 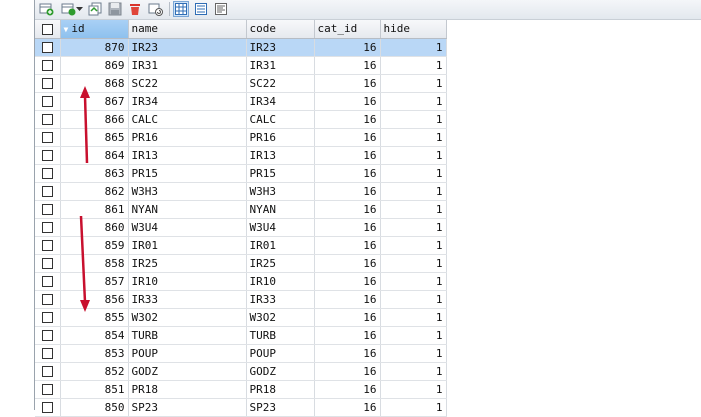 I want to click on grid-view-icon, so click(x=181, y=9).